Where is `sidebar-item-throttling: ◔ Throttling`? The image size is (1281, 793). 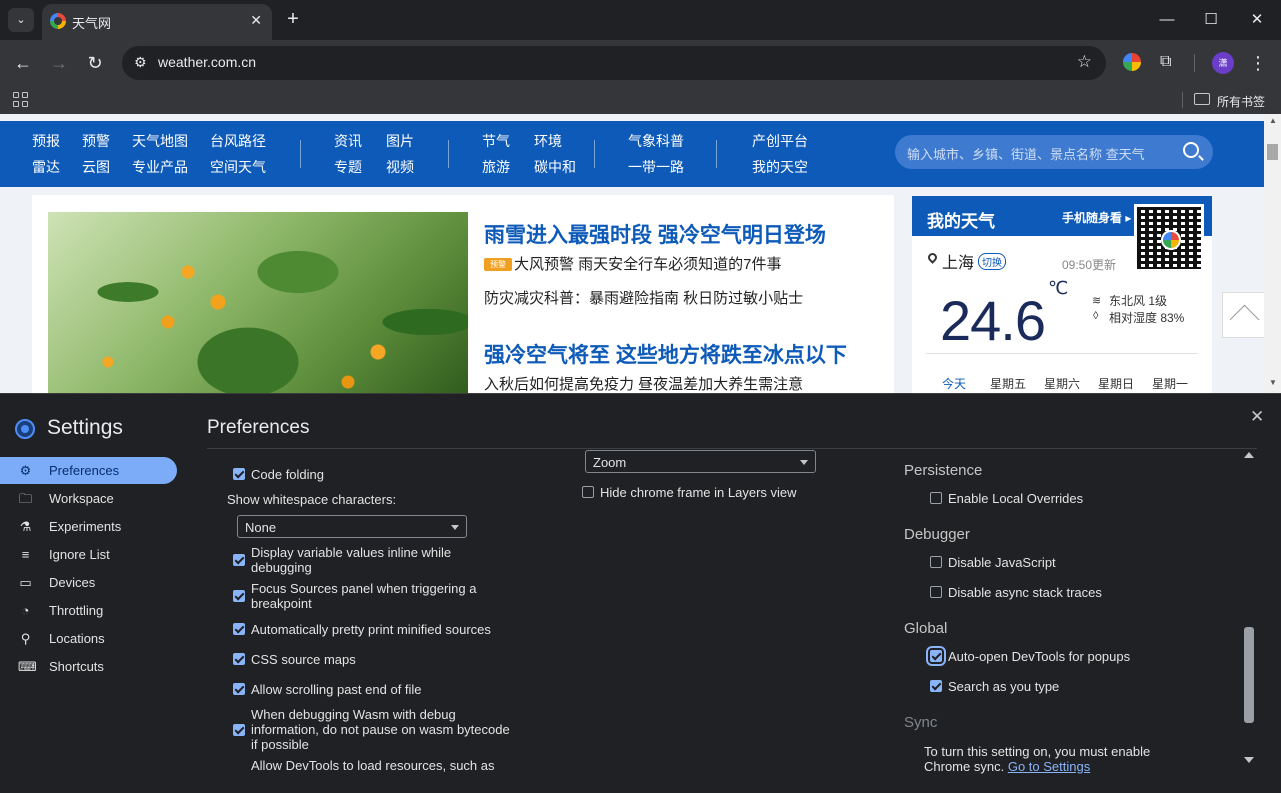
sidebar-item-throttling: ◔ Throttling is located at coordinates (88, 610).